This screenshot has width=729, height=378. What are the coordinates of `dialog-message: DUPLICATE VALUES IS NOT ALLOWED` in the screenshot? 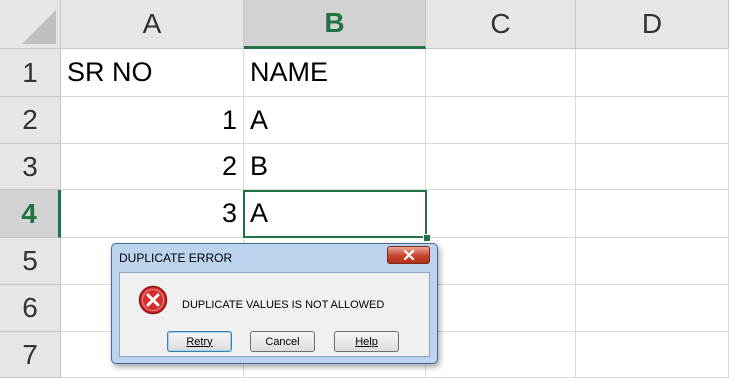 It's located at (283, 305).